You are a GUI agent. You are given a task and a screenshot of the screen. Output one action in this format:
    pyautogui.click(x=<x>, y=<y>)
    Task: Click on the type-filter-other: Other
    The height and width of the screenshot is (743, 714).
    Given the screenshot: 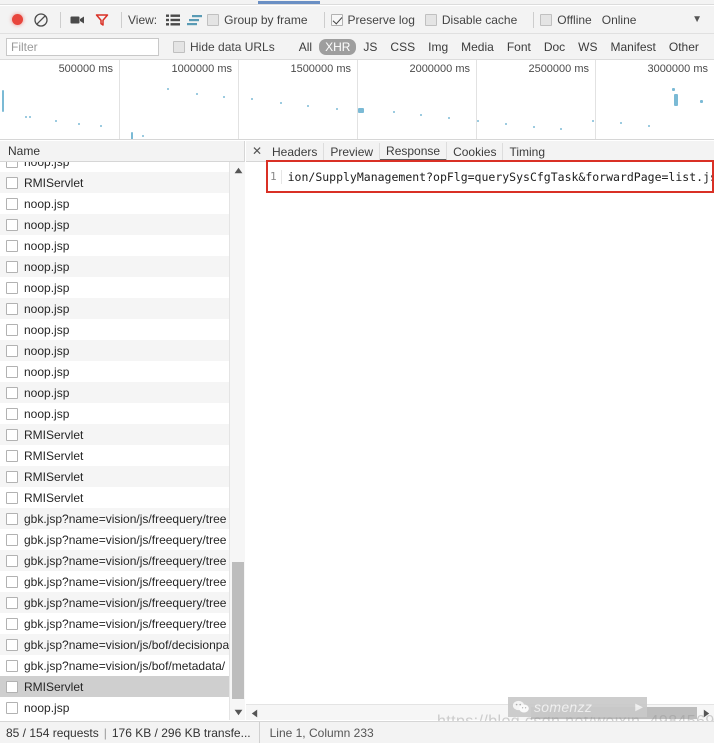 What is the action you would take?
    pyautogui.click(x=684, y=47)
    